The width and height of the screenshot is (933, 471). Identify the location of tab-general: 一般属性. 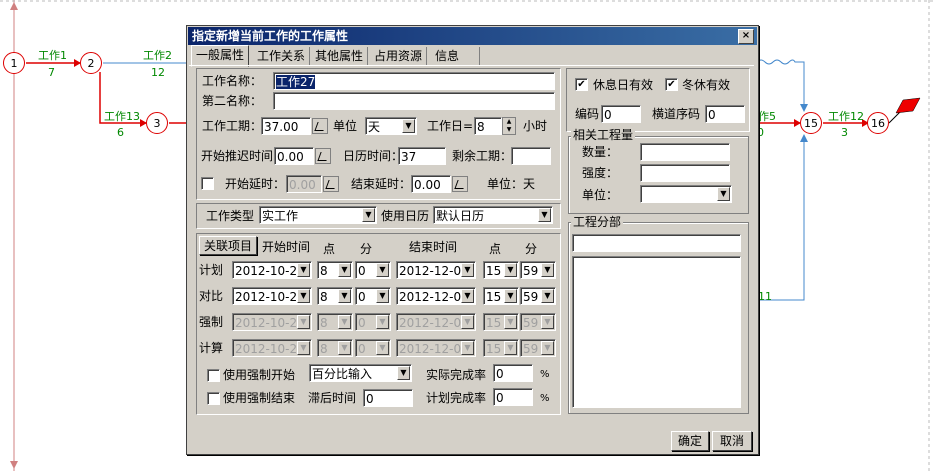
(220, 56).